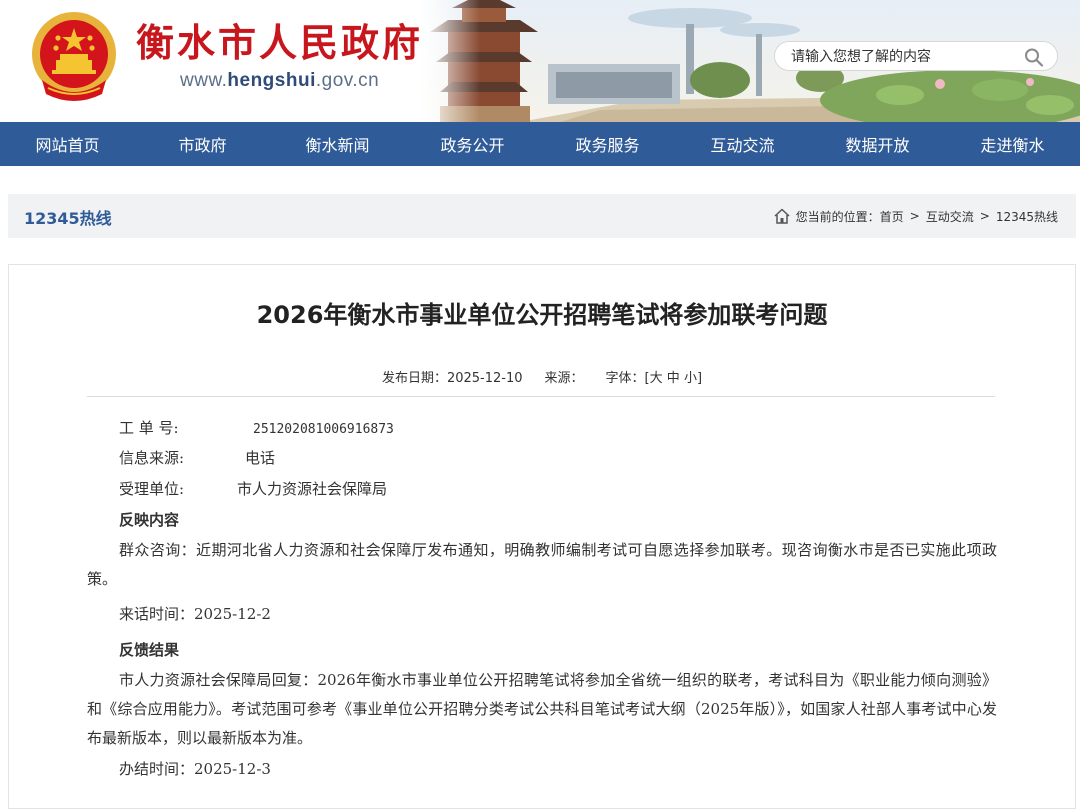 This screenshot has width=1080, height=812. Describe the element at coordinates (472, 144) in the screenshot. I see `nav-item-affairs-disclosure: 政务公开` at that location.